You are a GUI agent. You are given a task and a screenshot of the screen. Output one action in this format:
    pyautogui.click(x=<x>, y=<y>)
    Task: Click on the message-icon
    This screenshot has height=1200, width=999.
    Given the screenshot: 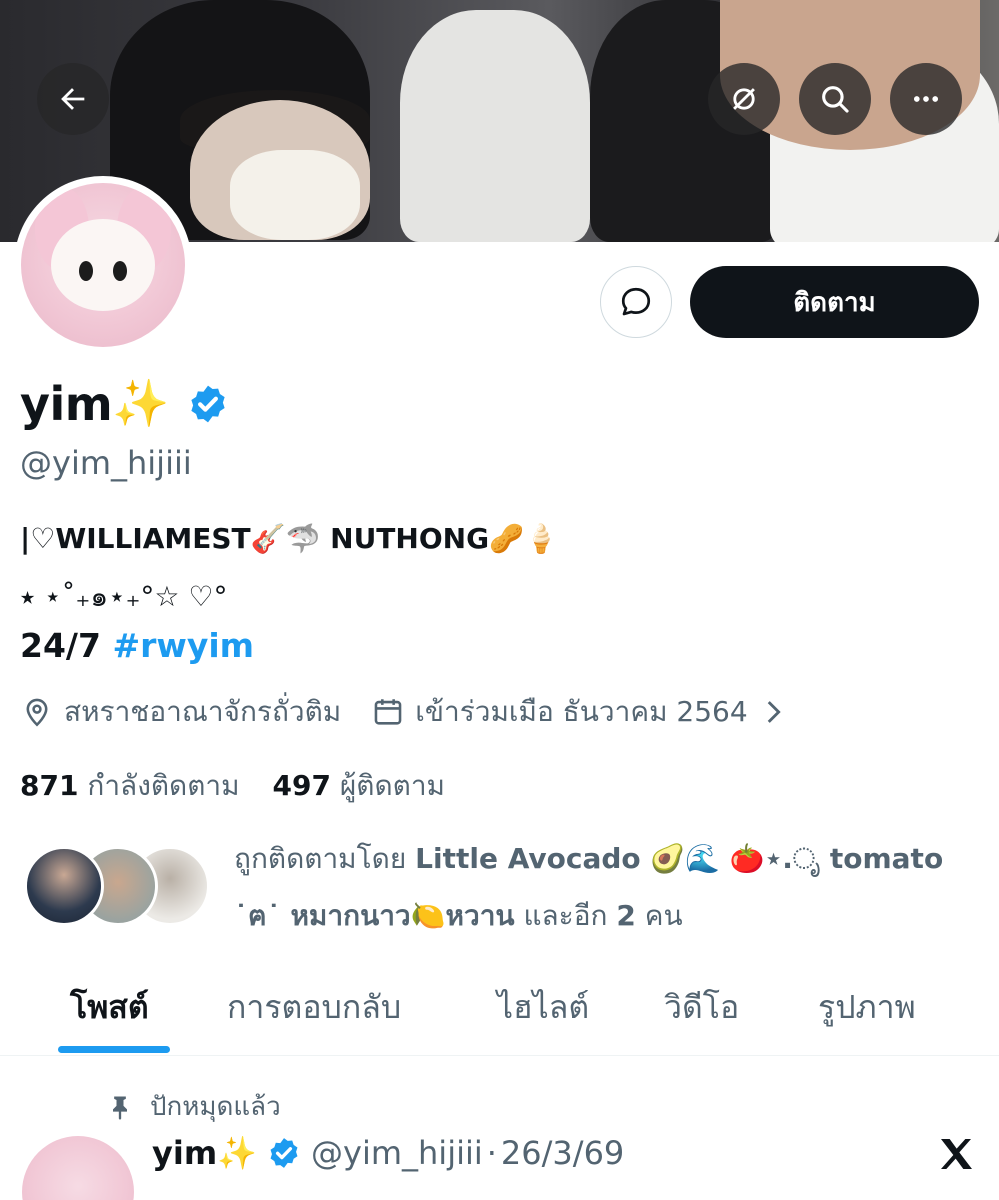 What is the action you would take?
    pyautogui.click(x=636, y=301)
    